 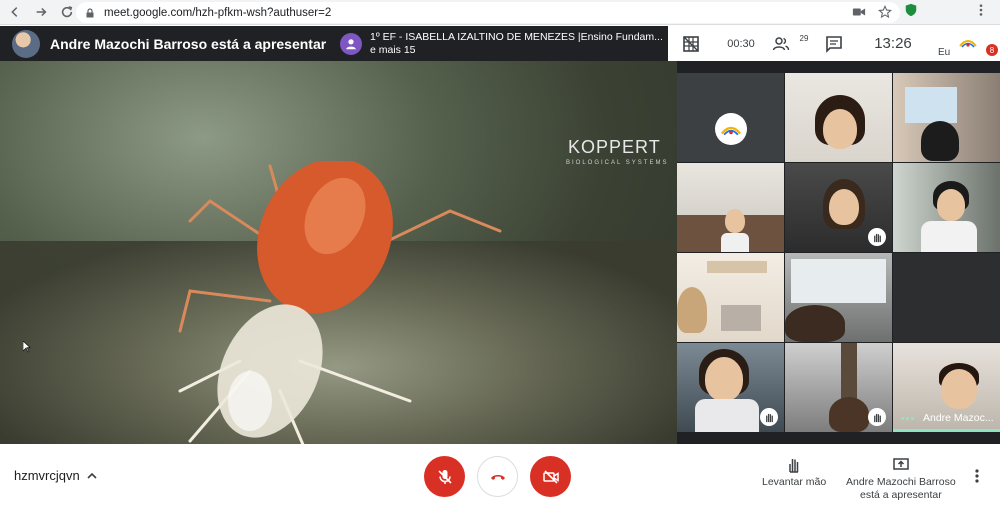 I want to click on raise-hand-label: Levantar mão, so click(x=794, y=482).